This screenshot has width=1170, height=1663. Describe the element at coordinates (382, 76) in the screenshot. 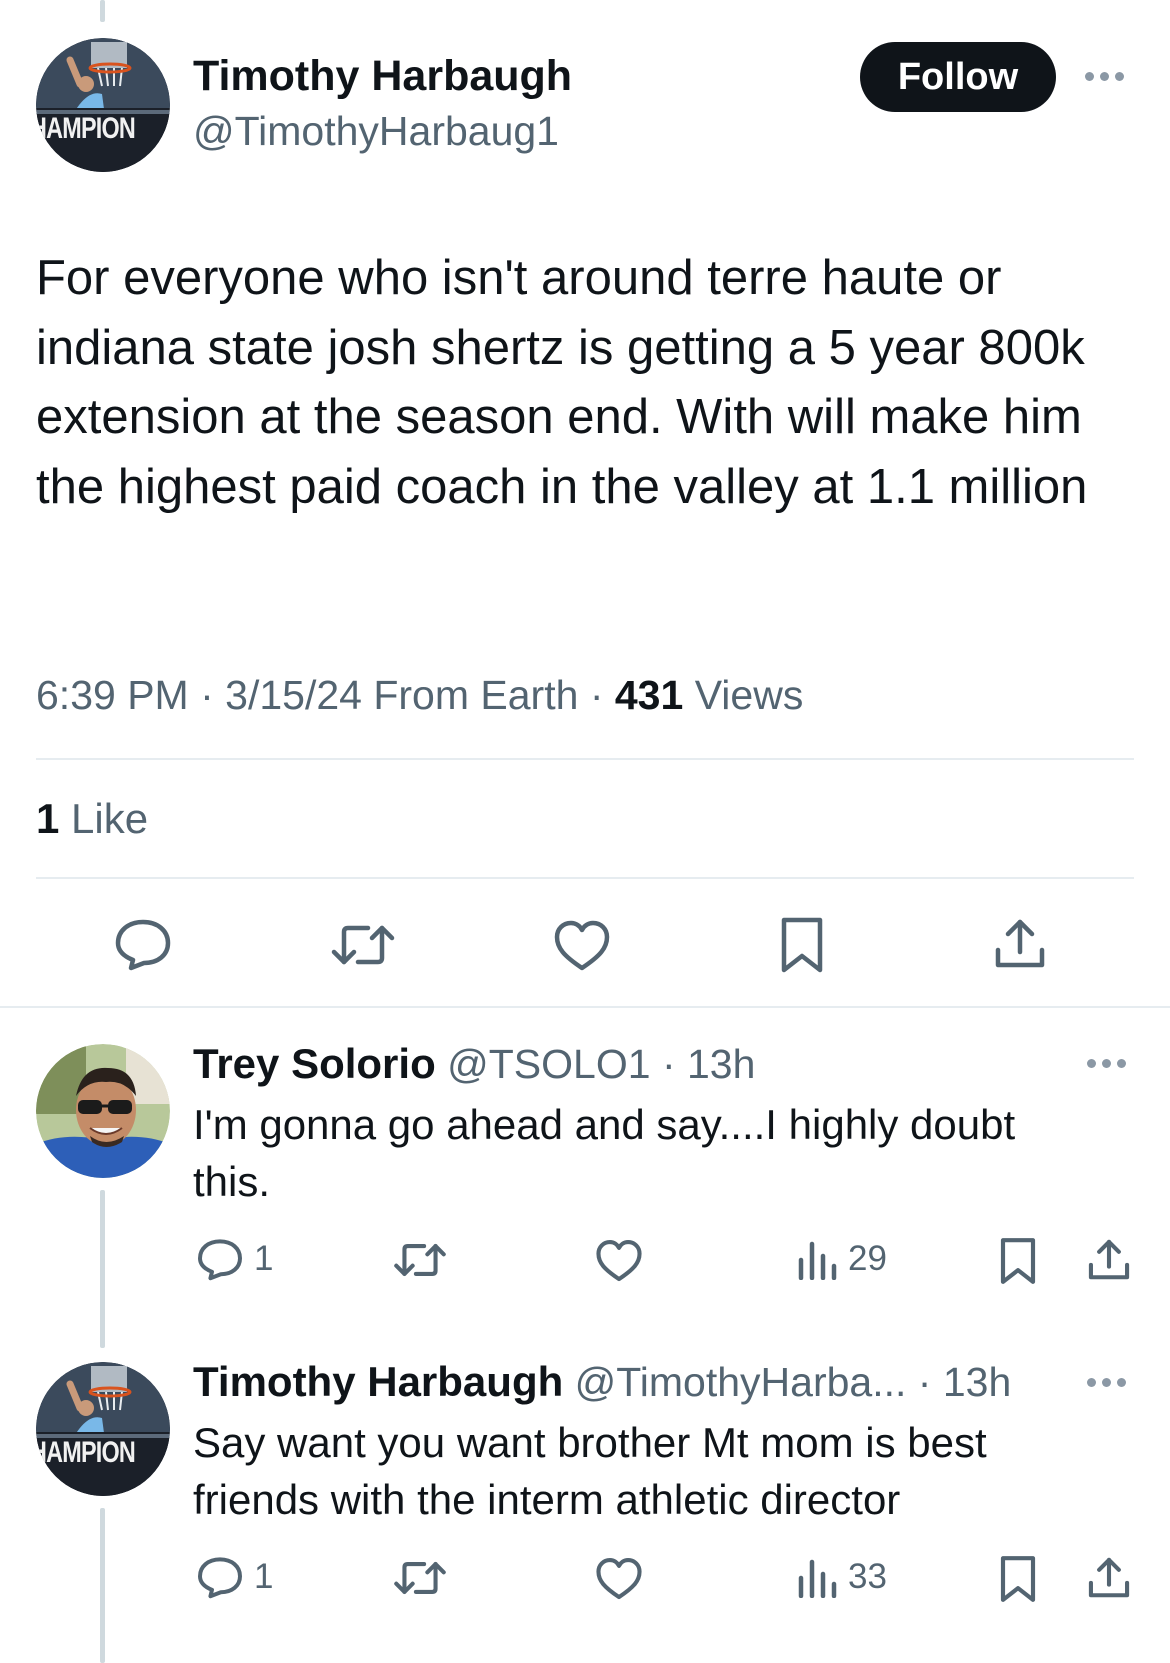

I see `author-name: Timothy Harbaugh` at that location.